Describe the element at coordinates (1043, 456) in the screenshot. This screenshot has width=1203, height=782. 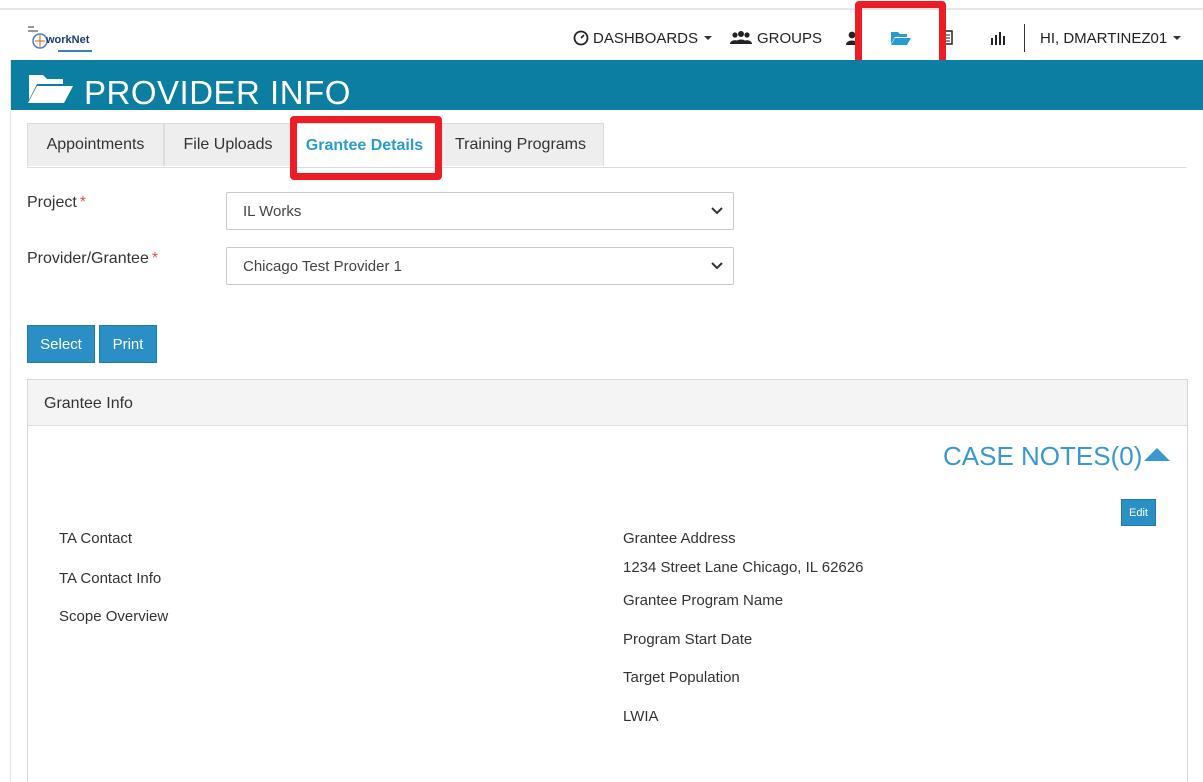
I see `case-notes-label: CASE NOTES(0)` at that location.